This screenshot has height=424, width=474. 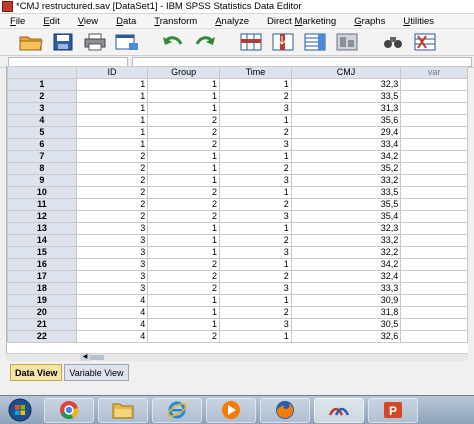 I want to click on powerpoint-icon: P, so click(x=393, y=410).